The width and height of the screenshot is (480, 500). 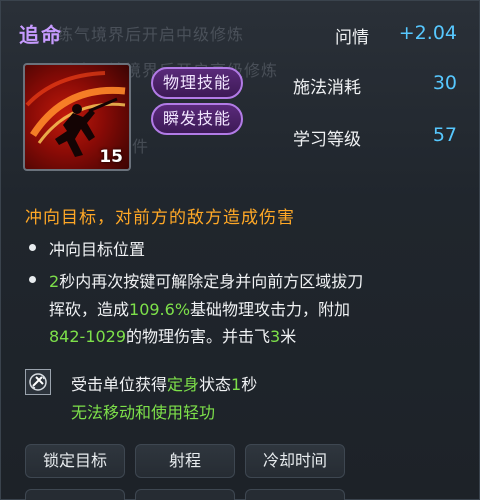 I want to click on stat-value-wenqing: +2.04, so click(x=427, y=33).